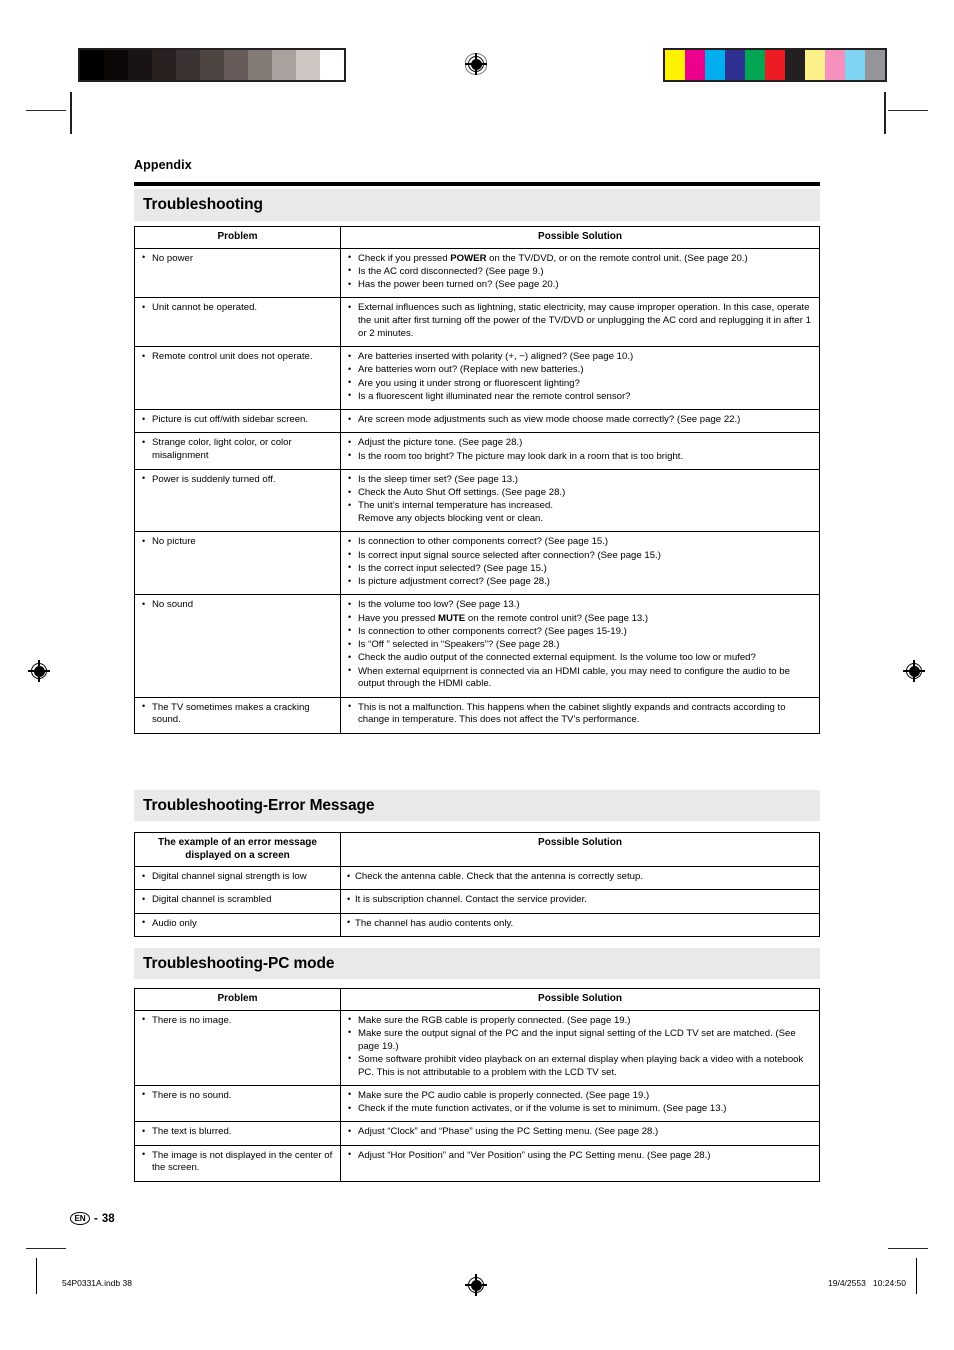  What do you see at coordinates (867, 1283) in the screenshot?
I see `footer-timestamp: 19/4/2553 10:24:50` at bounding box center [867, 1283].